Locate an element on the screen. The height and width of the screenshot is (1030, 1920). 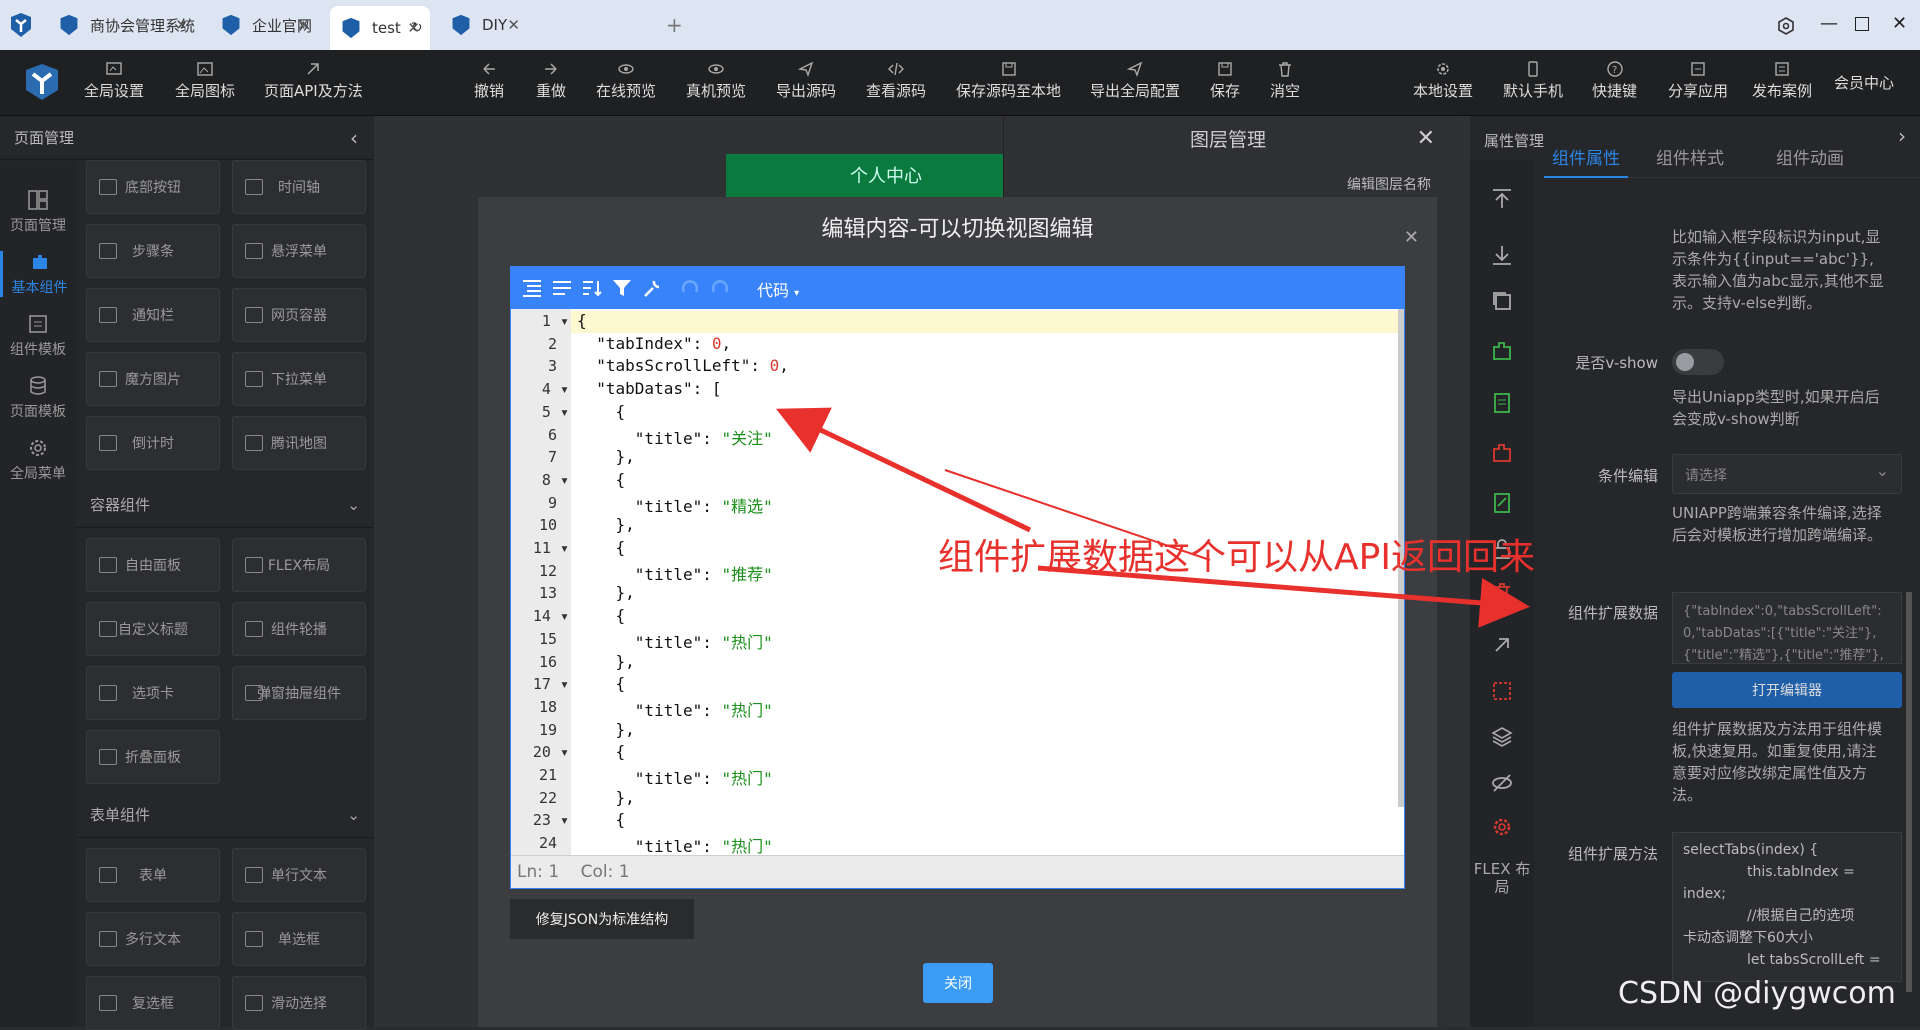
hide-icon is located at coordinates (1502, 783).